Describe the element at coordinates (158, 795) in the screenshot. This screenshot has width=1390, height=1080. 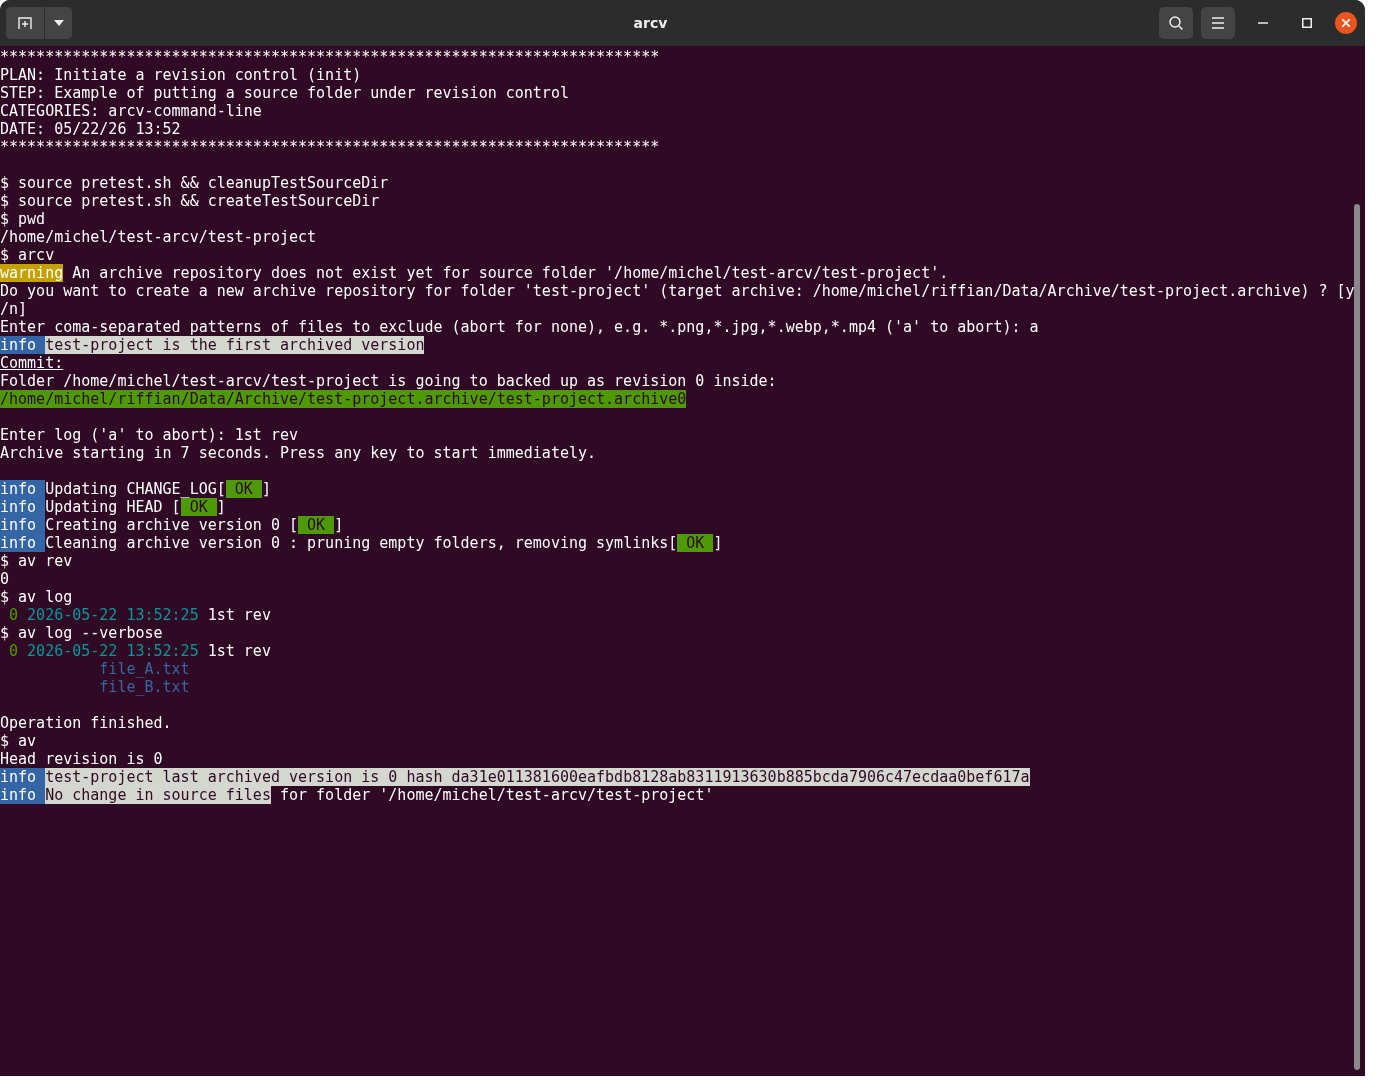
I see `highlighted-text: No change in source files` at that location.